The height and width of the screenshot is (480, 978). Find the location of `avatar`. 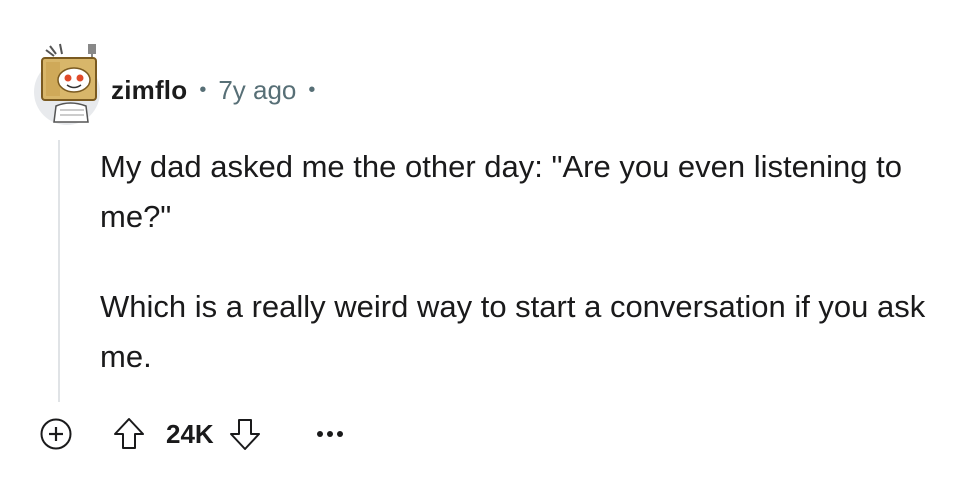

avatar is located at coordinates (69, 82).